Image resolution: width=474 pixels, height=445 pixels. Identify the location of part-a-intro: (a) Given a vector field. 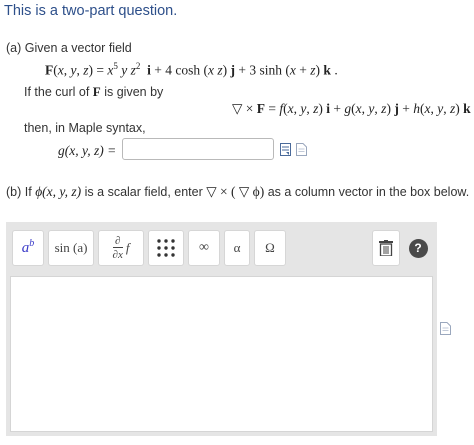
(69, 48).